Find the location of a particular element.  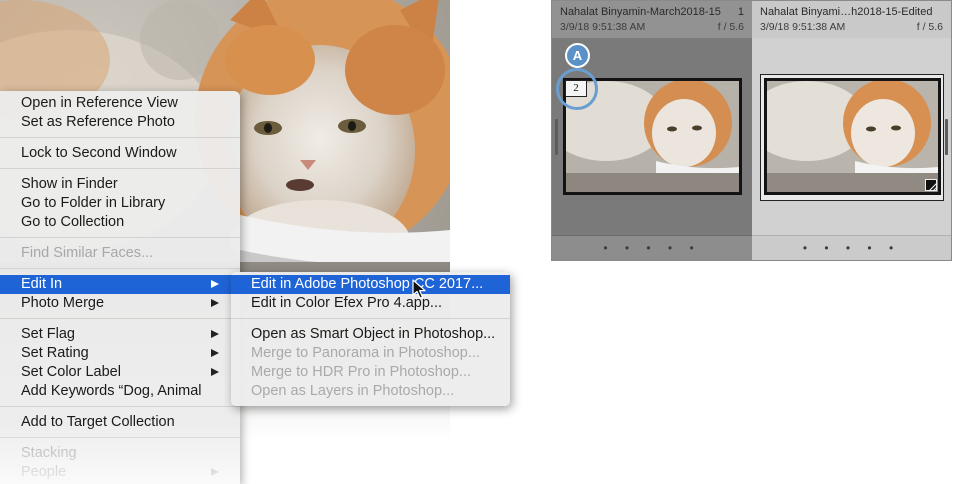

menu-item-label: Add to Target Collection is located at coordinates (98, 422).